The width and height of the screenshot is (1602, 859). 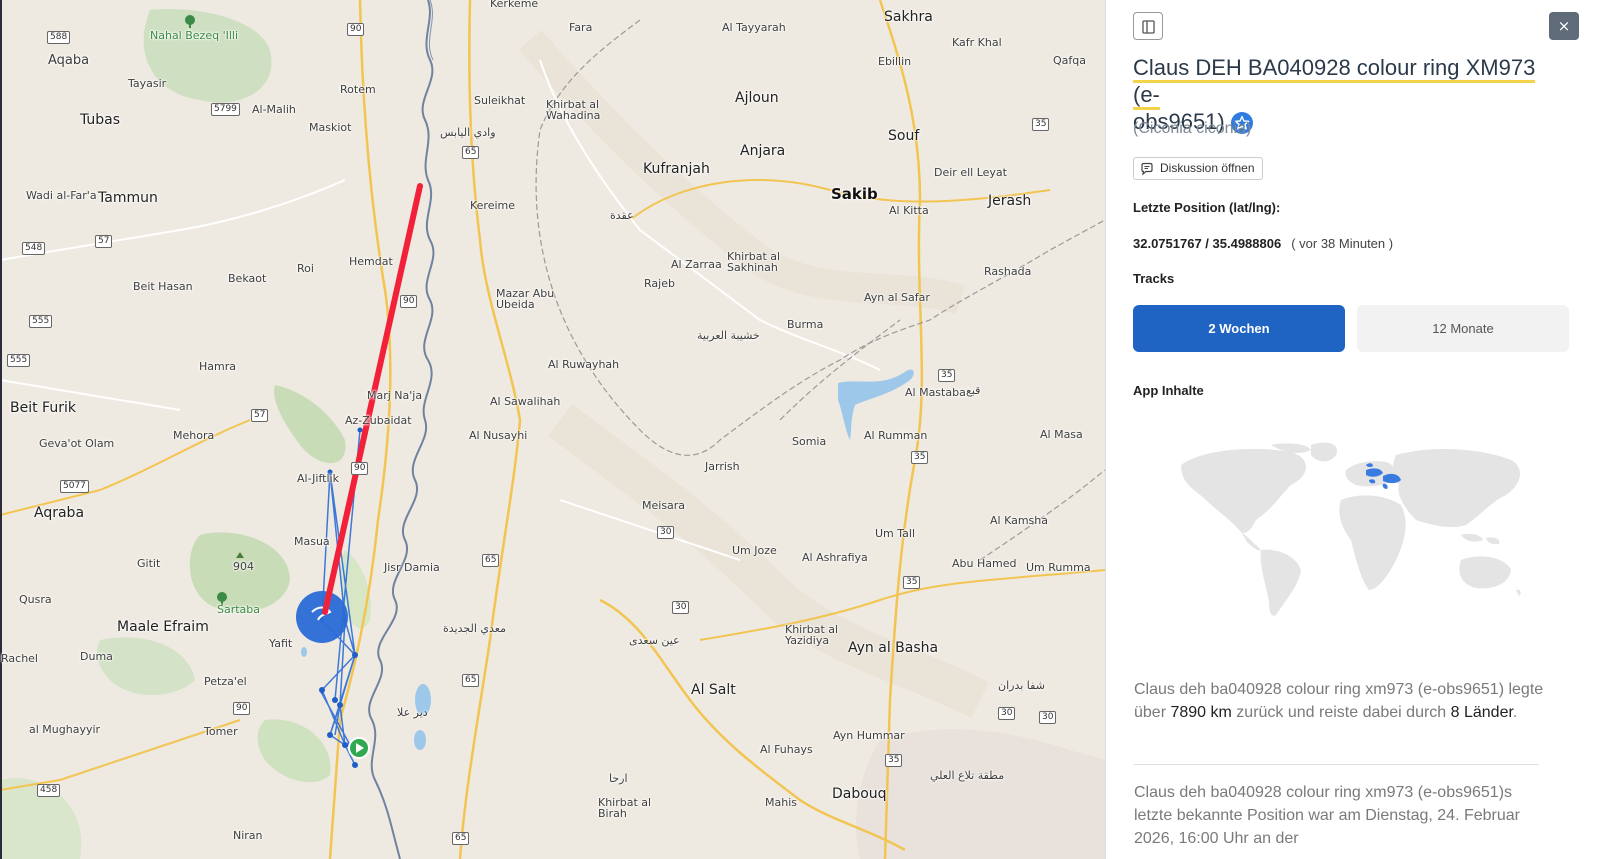 What do you see at coordinates (622, 215) in the screenshot?
I see `arabic-label: عقدة` at bounding box center [622, 215].